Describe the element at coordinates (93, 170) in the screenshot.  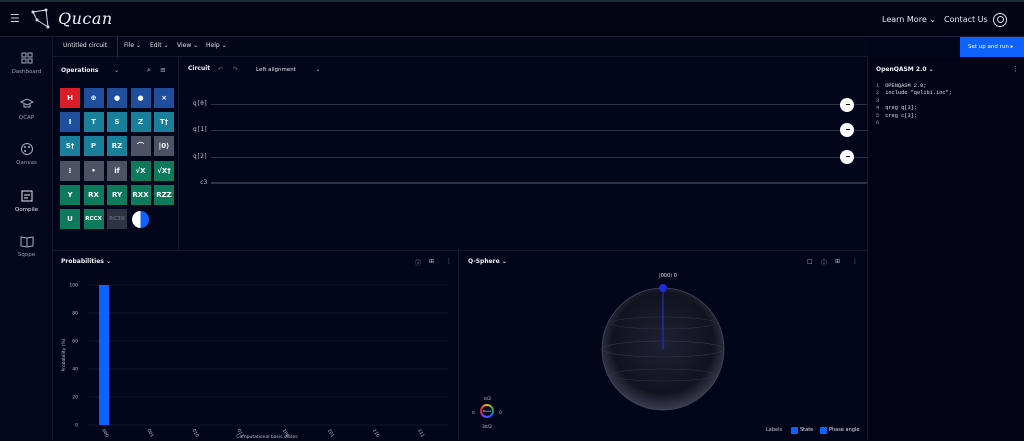
I see `gate-3-1: •` at that location.